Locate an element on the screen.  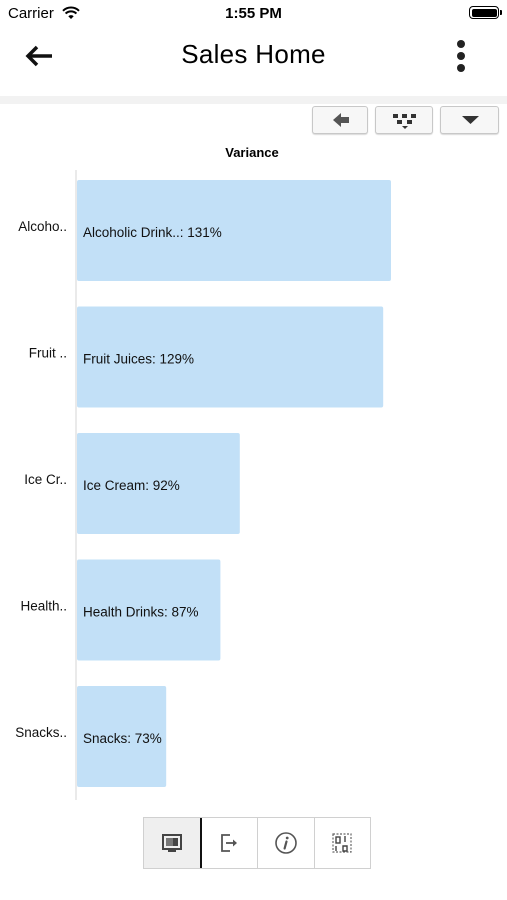
bar-value-label: Snacks: 73% is located at coordinates (122, 738).